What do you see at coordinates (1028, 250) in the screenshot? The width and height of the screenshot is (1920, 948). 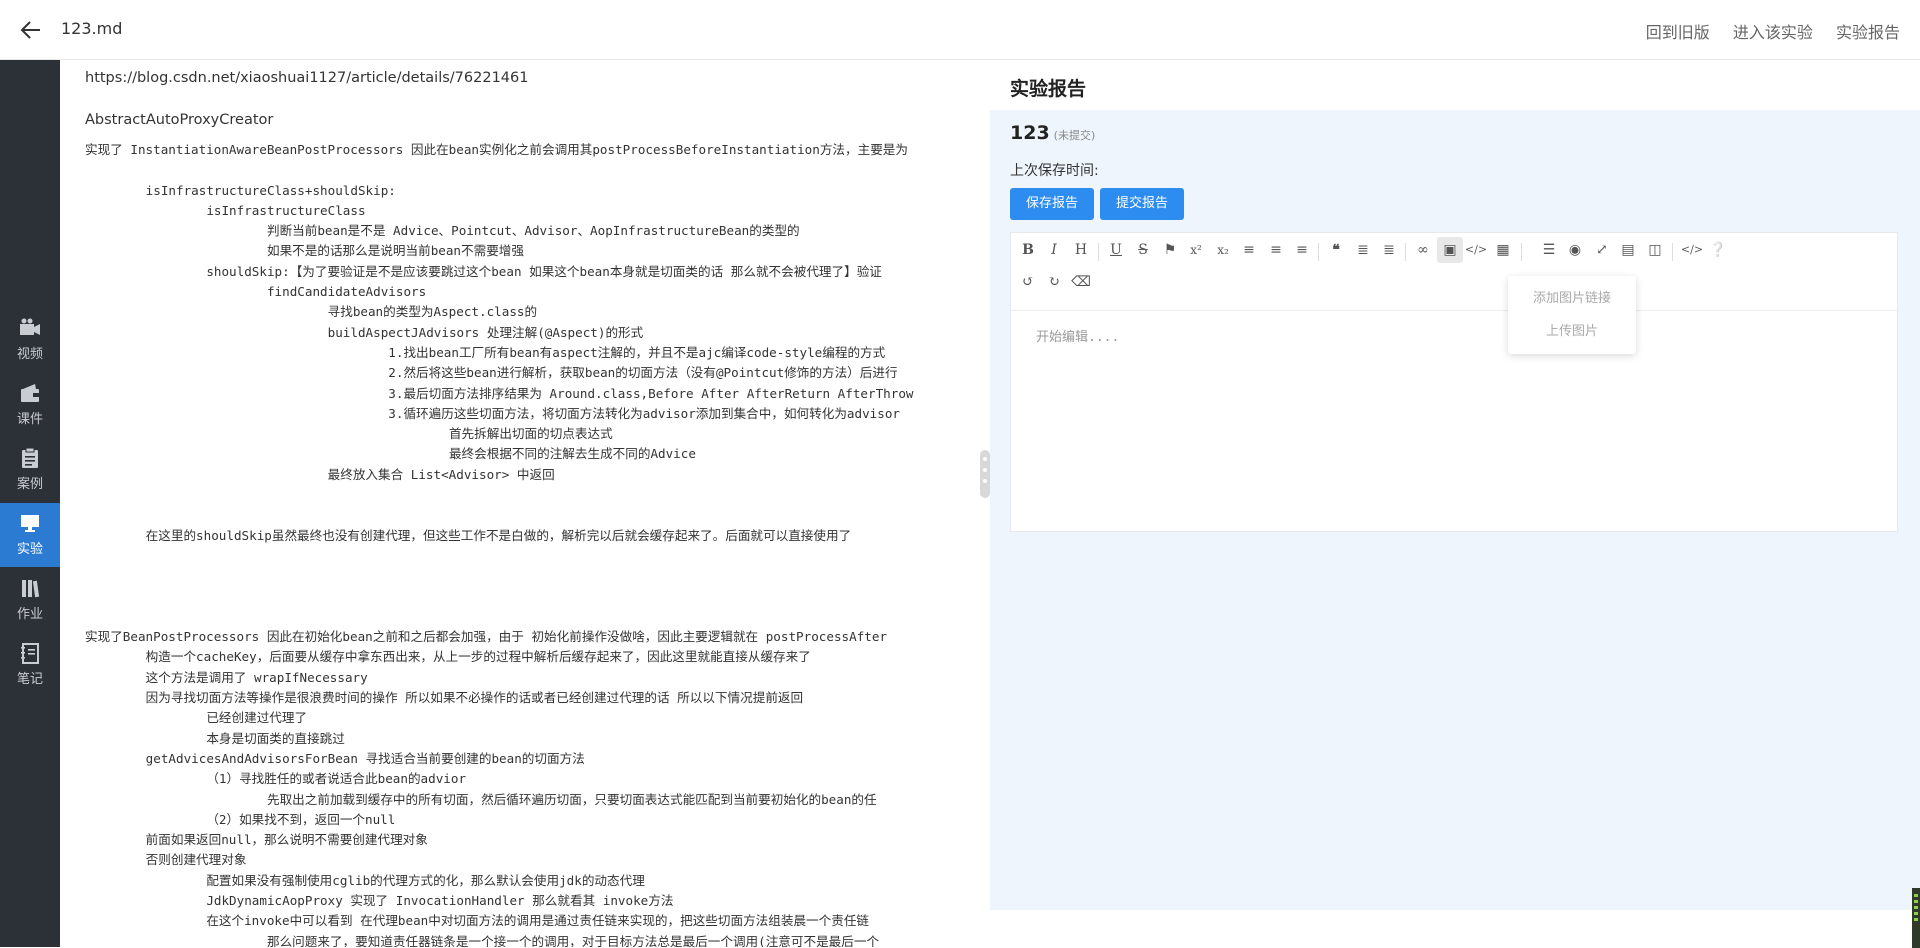 I see `bold-icon: B` at bounding box center [1028, 250].